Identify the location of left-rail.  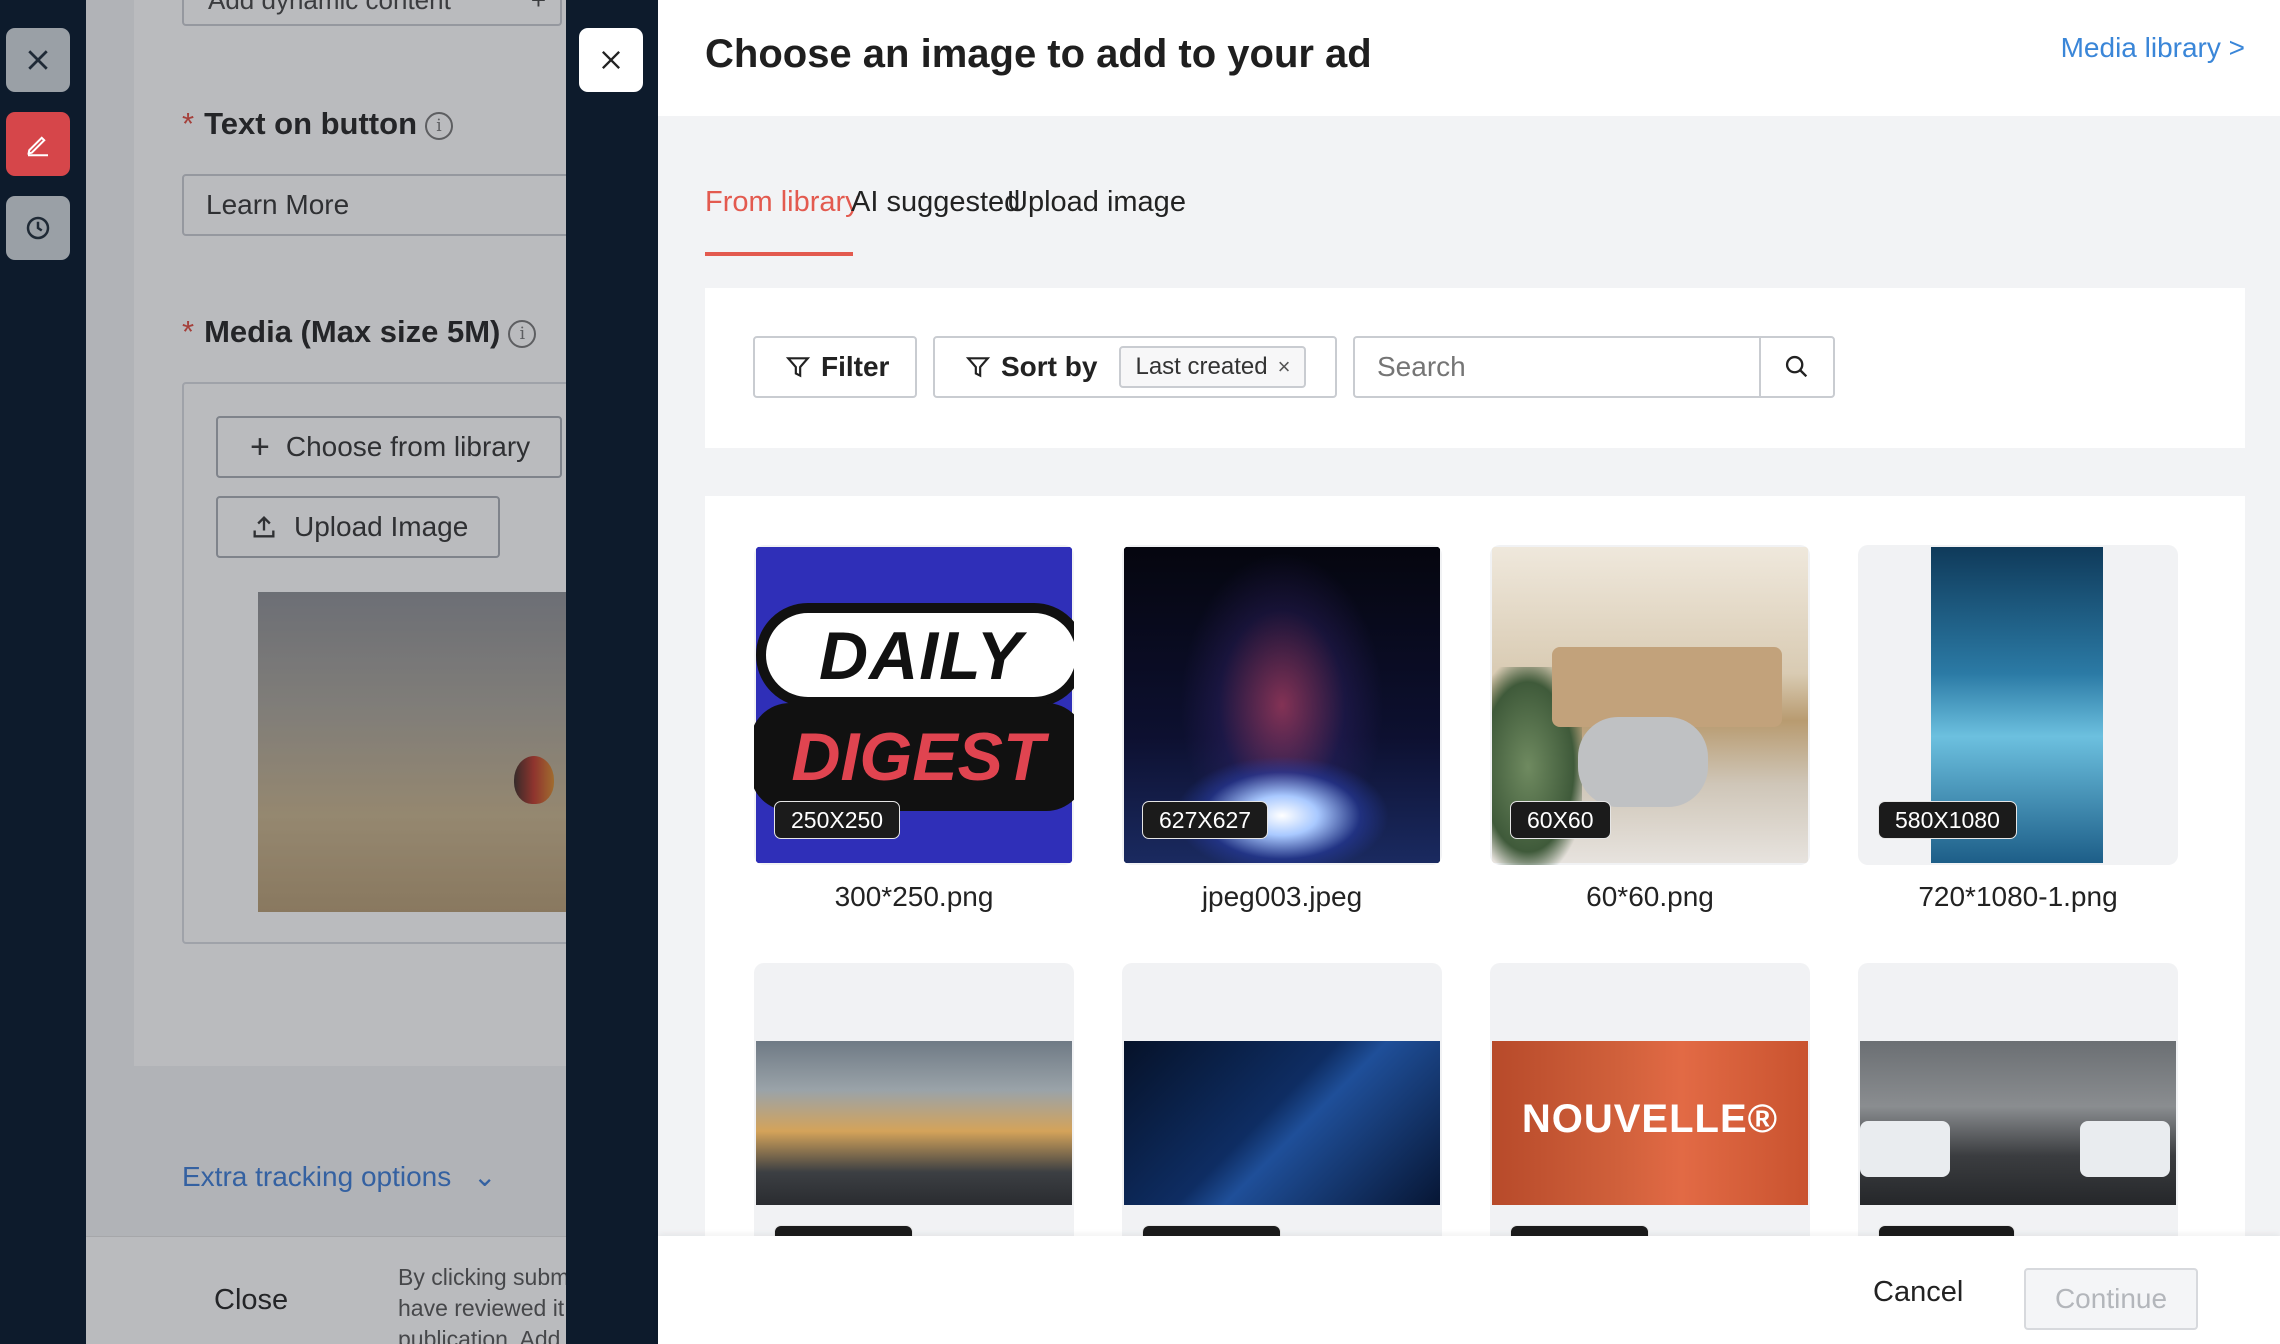
(43, 672).